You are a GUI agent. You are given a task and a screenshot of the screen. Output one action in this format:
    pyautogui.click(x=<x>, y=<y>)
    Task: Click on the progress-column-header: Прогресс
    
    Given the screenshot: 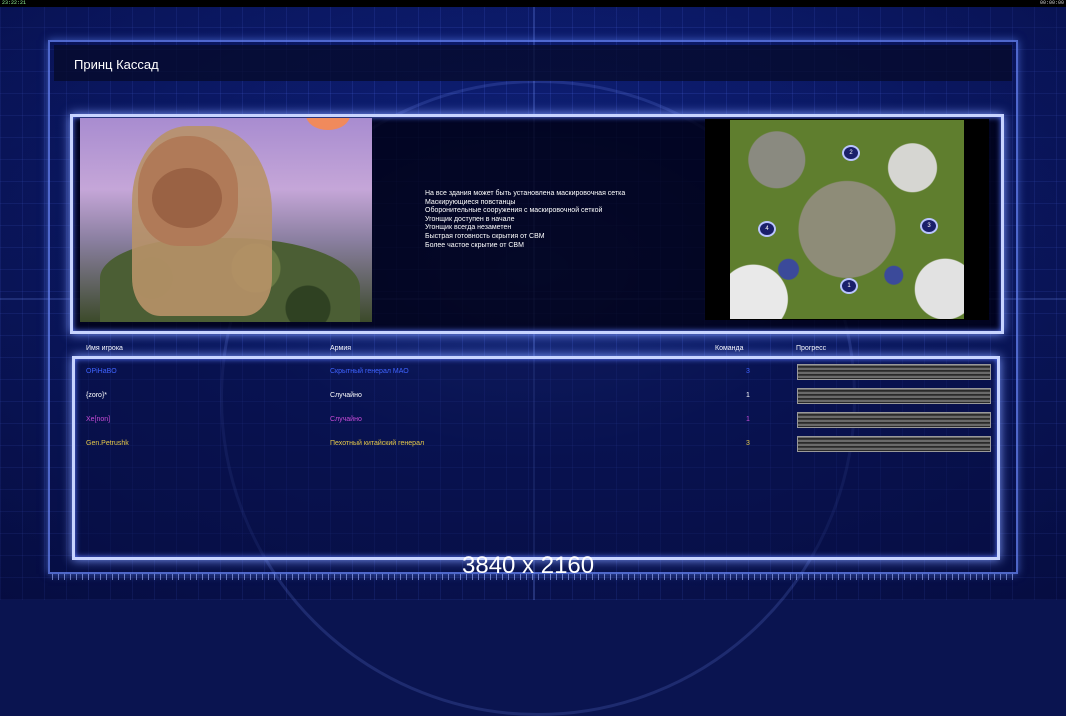 What is the action you would take?
    pyautogui.click(x=811, y=348)
    